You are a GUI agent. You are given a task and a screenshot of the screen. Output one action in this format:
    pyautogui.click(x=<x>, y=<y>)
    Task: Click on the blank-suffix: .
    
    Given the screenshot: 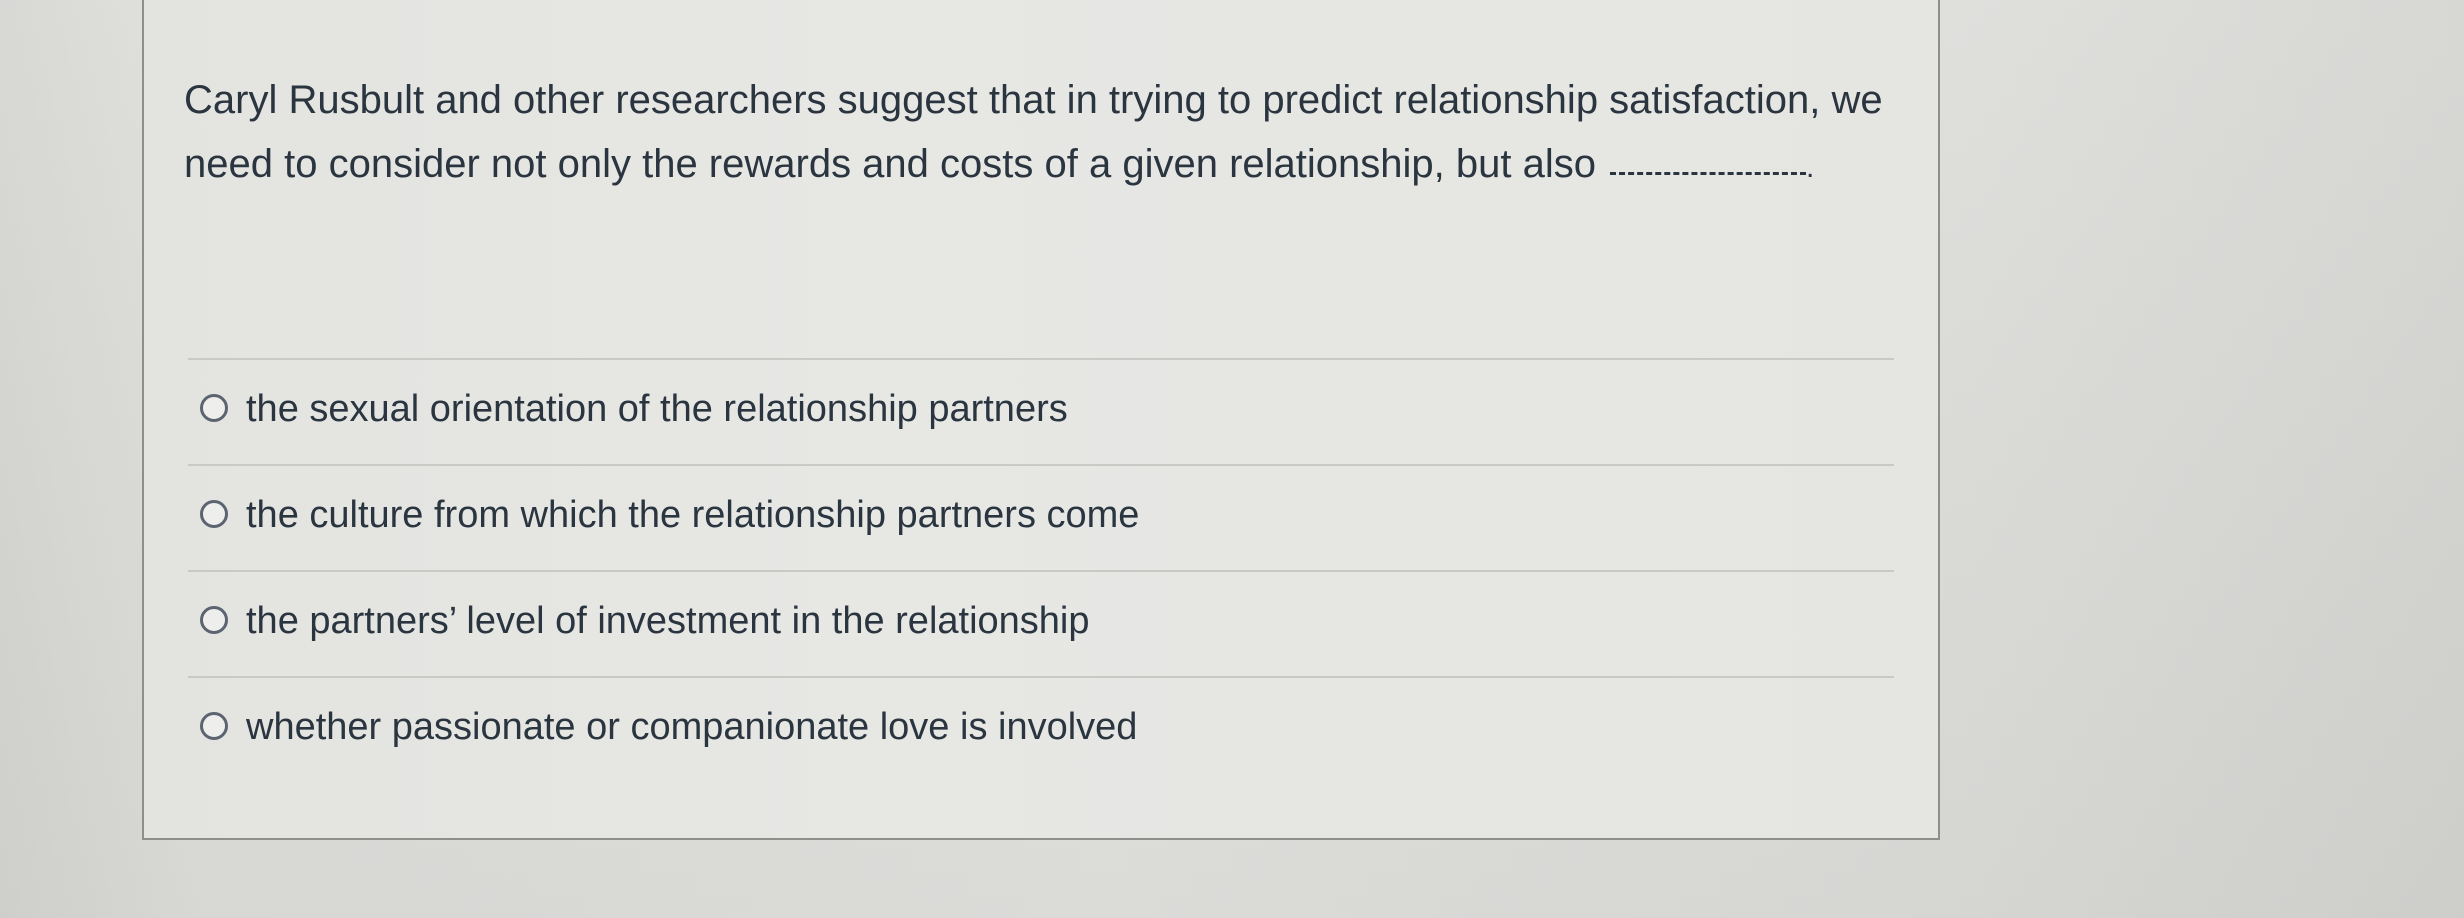 What is the action you would take?
    pyautogui.click(x=1810, y=167)
    